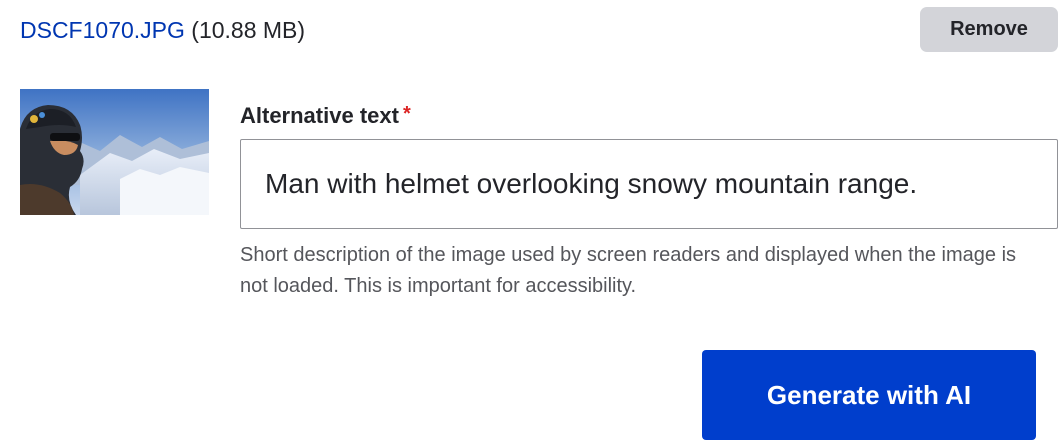  I want to click on remove-button: Remove, so click(989, 29).